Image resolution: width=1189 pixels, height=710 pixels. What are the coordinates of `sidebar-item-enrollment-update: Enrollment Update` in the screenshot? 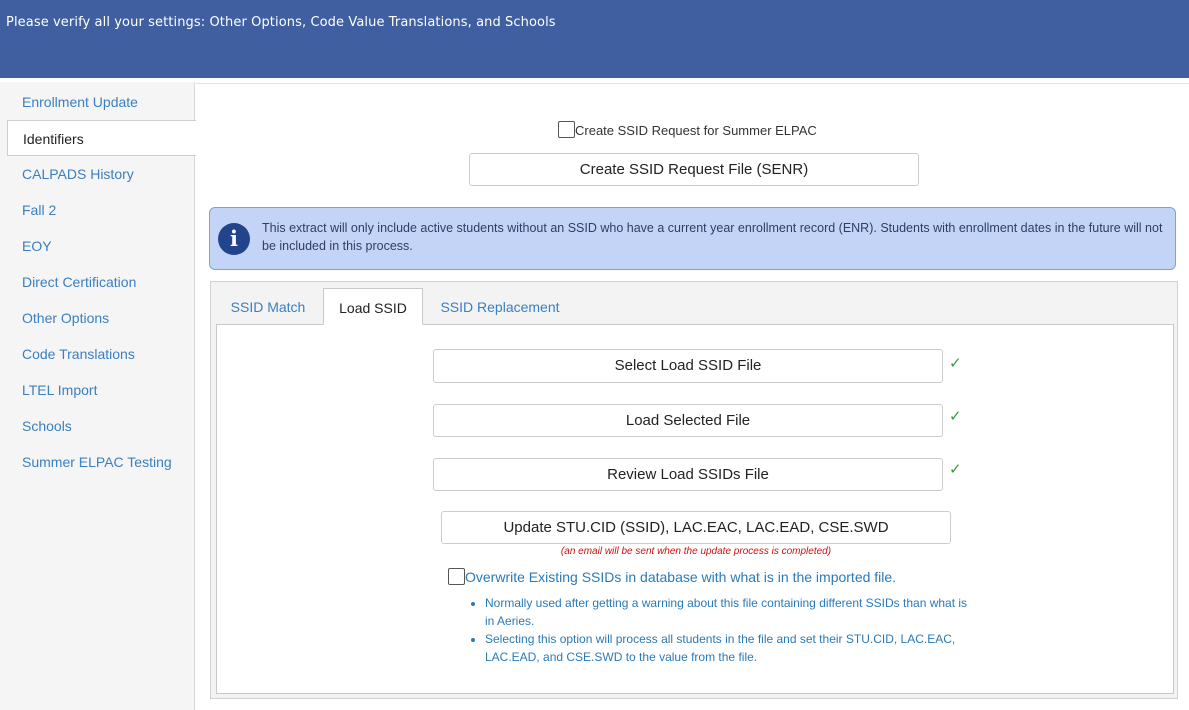 It's located at (97, 102).